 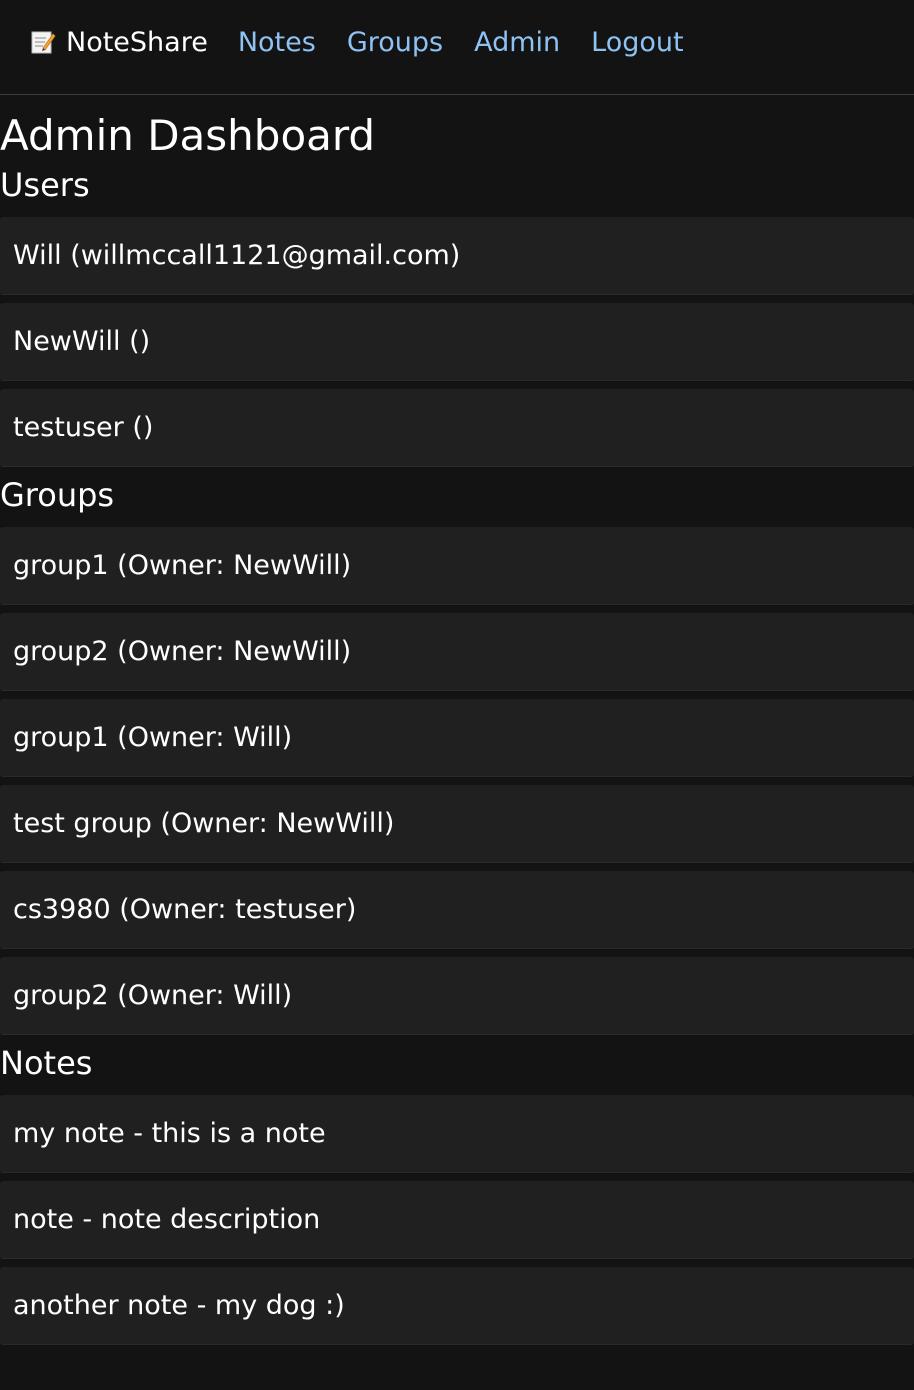 I want to click on nav-link-notes: Notes, so click(x=277, y=42).